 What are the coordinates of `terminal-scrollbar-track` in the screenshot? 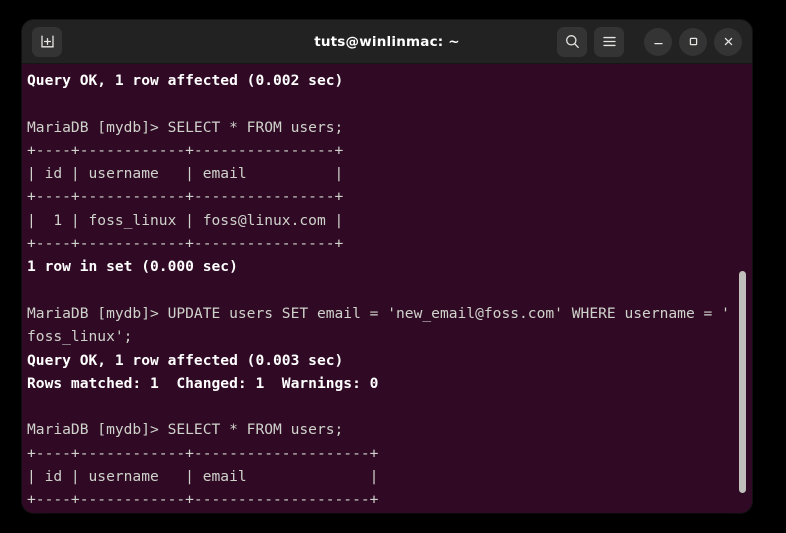 It's located at (742, 288).